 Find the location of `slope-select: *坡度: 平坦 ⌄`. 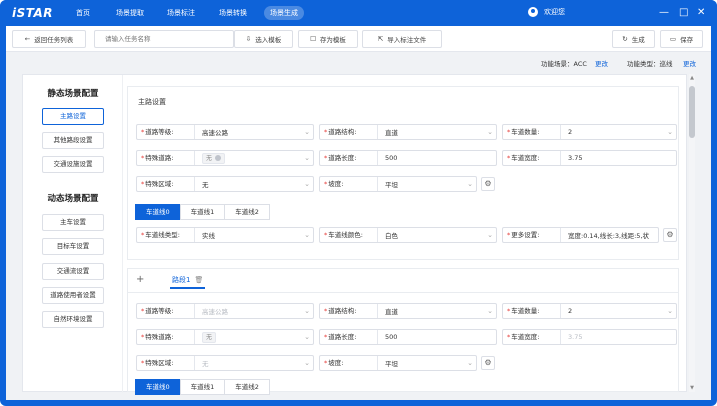

slope-select: *坡度: 平坦 ⌄ is located at coordinates (398, 184).